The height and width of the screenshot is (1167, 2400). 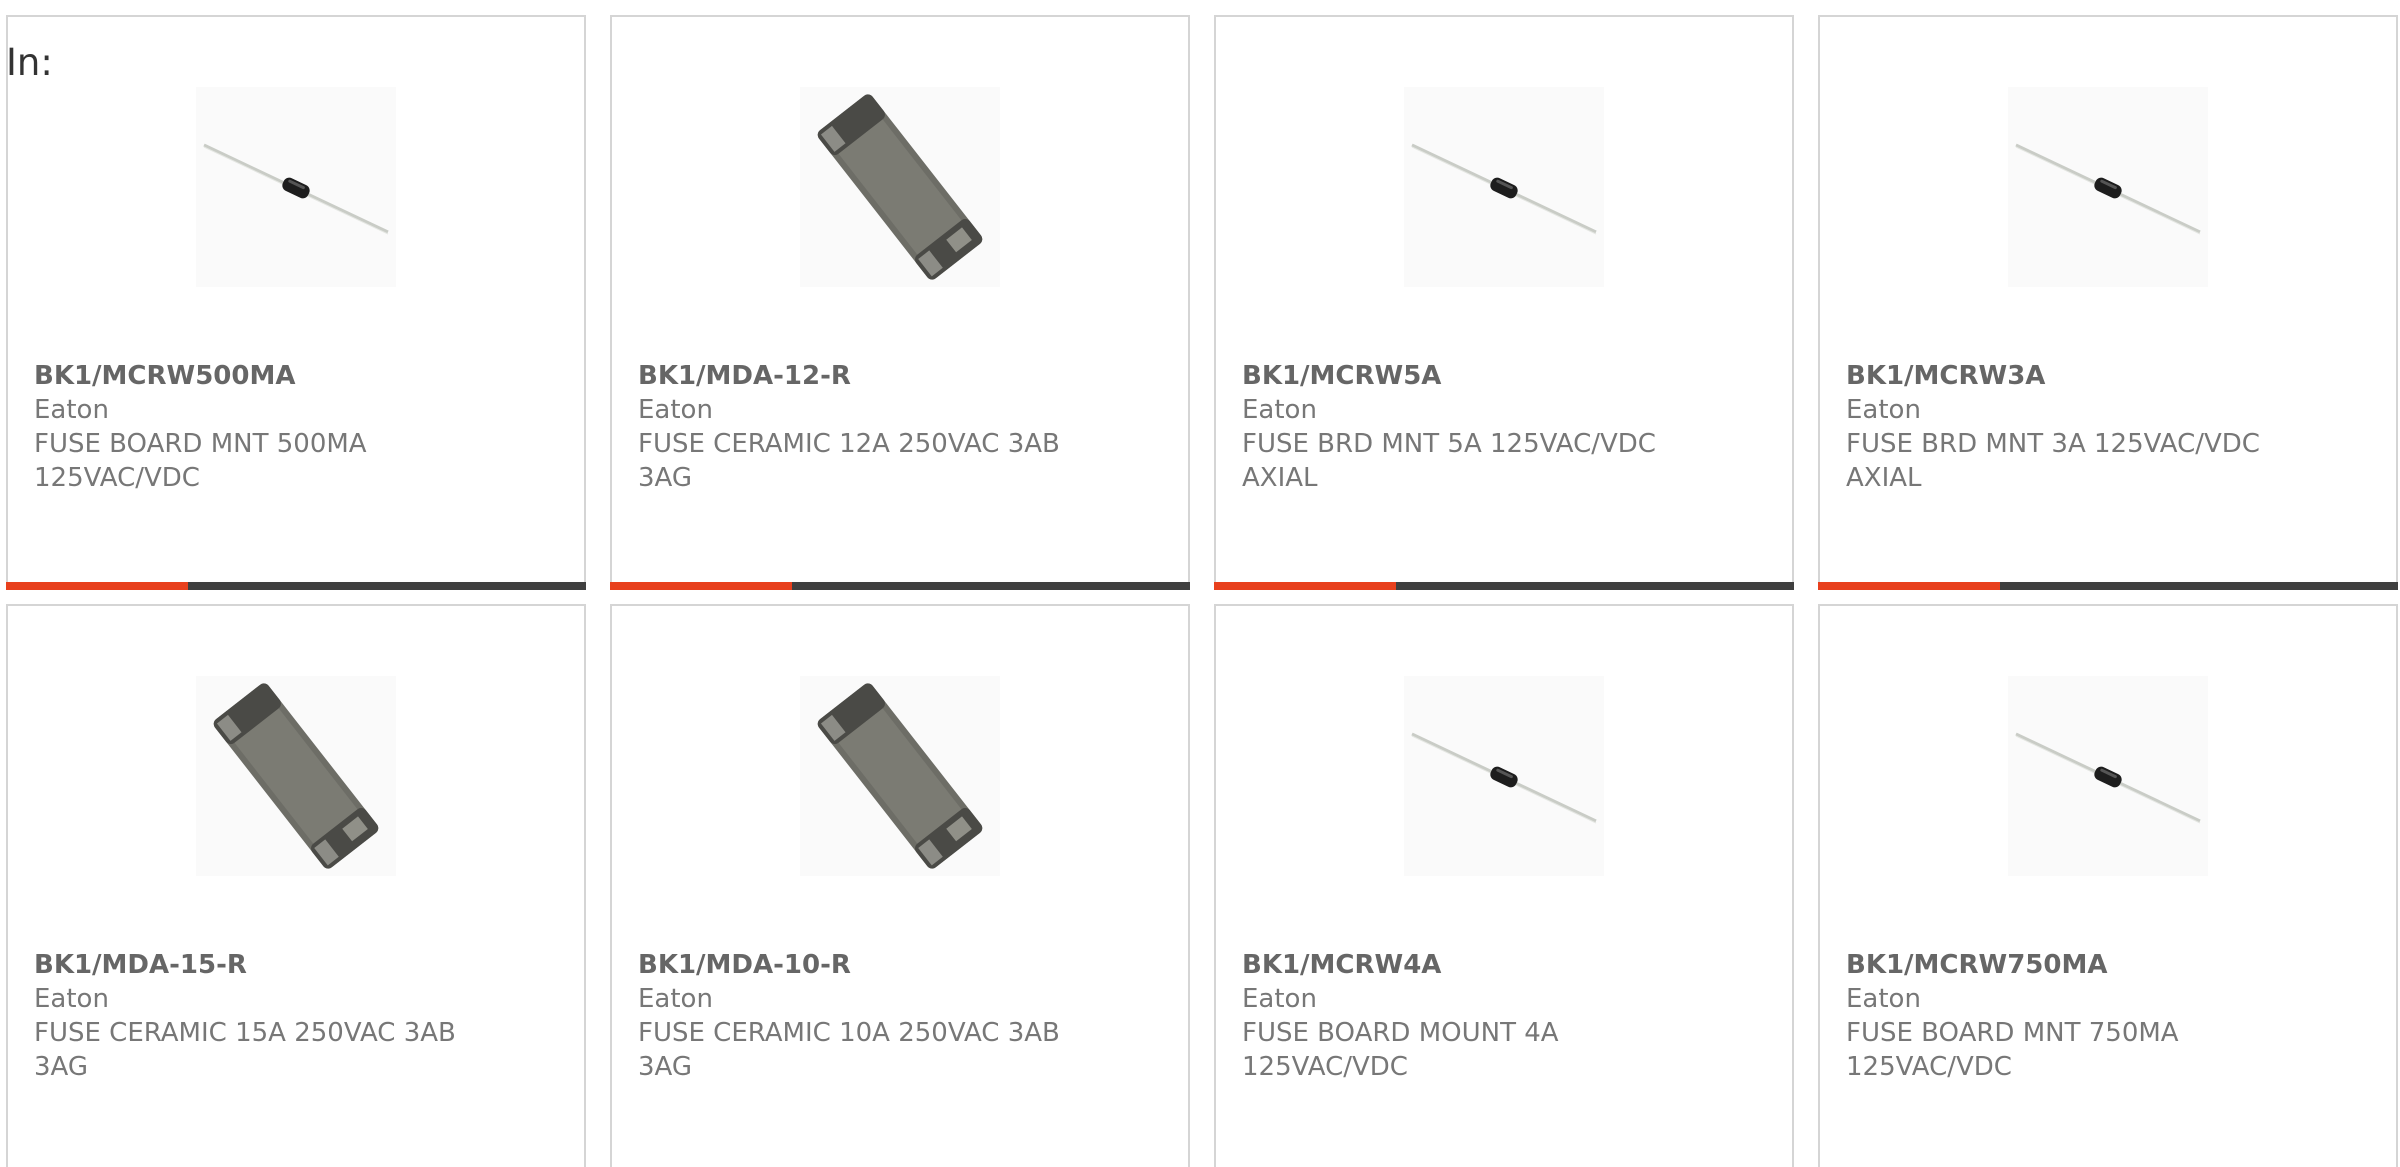 What do you see at coordinates (200, 461) in the screenshot?
I see `product-description: FUSE BOARD MNT 500MA 125VAC/VDC` at bounding box center [200, 461].